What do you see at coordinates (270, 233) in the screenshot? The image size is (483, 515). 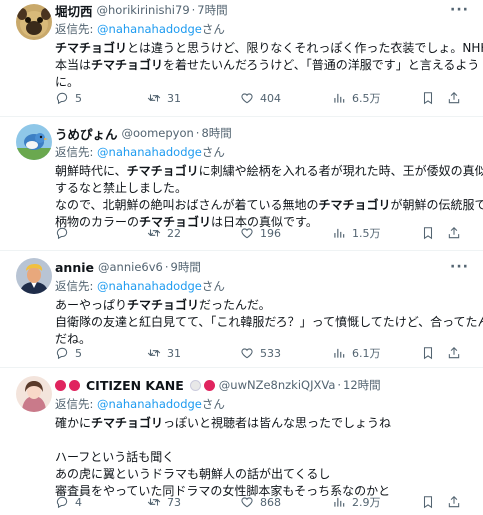 I see `like-count: 196` at bounding box center [270, 233].